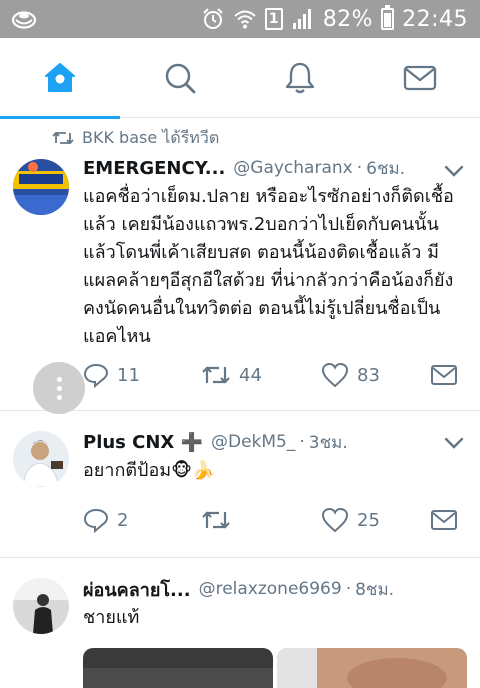 The image size is (480, 688). What do you see at coordinates (149, 470) in the screenshot?
I see `tweet-text: อยากตีป้อม🐵🍌` at bounding box center [149, 470].